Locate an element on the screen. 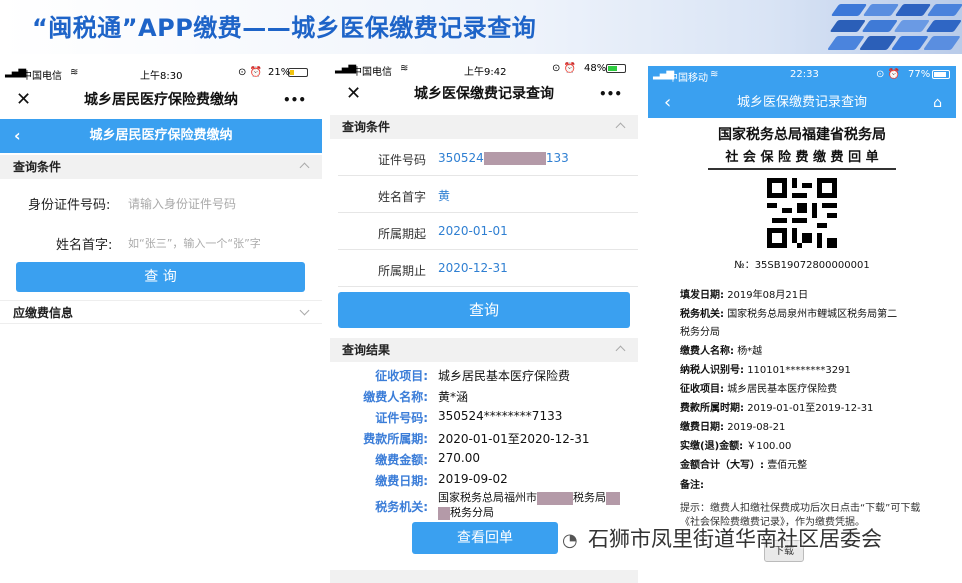  battery-level: 21% is located at coordinates (279, 72).